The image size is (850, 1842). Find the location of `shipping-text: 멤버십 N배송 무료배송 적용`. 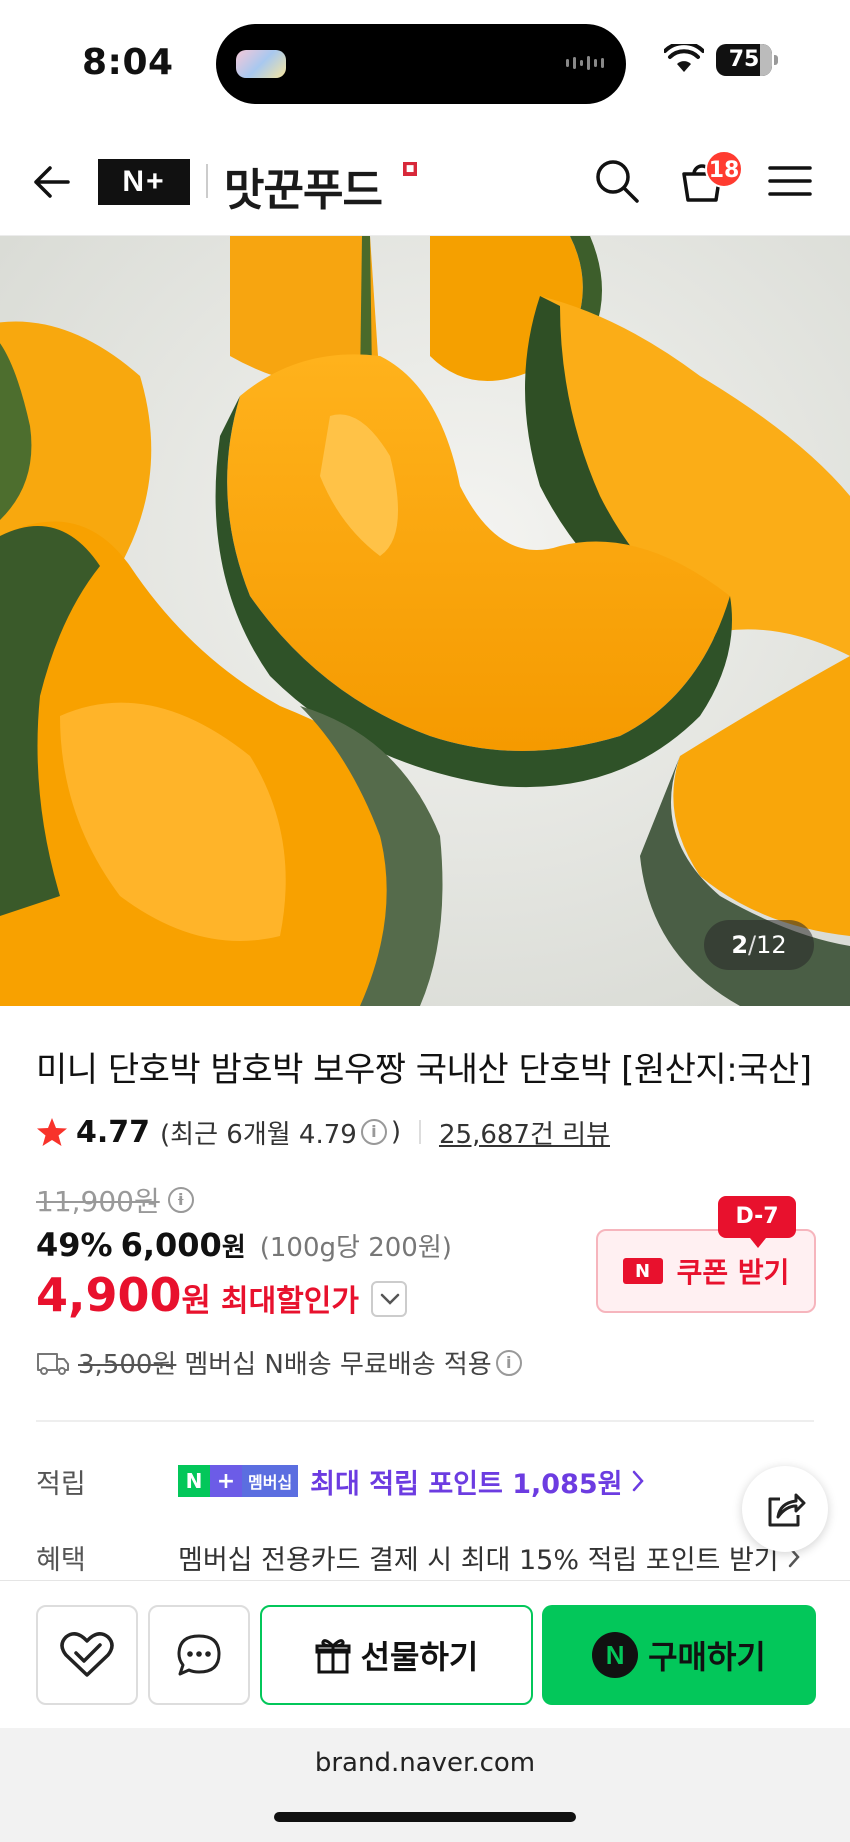

shipping-text: 멤버십 N배송 무료배송 적용 is located at coordinates (338, 1365).